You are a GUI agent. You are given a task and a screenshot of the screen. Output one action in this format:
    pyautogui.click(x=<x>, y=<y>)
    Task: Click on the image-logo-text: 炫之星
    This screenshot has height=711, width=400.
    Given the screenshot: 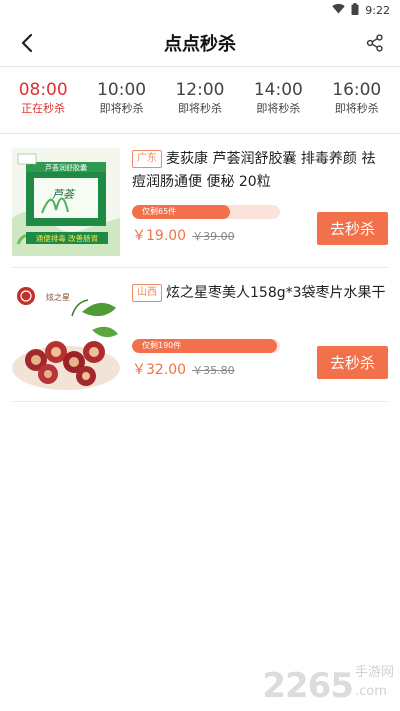 What is the action you would take?
    pyautogui.click(x=58, y=297)
    